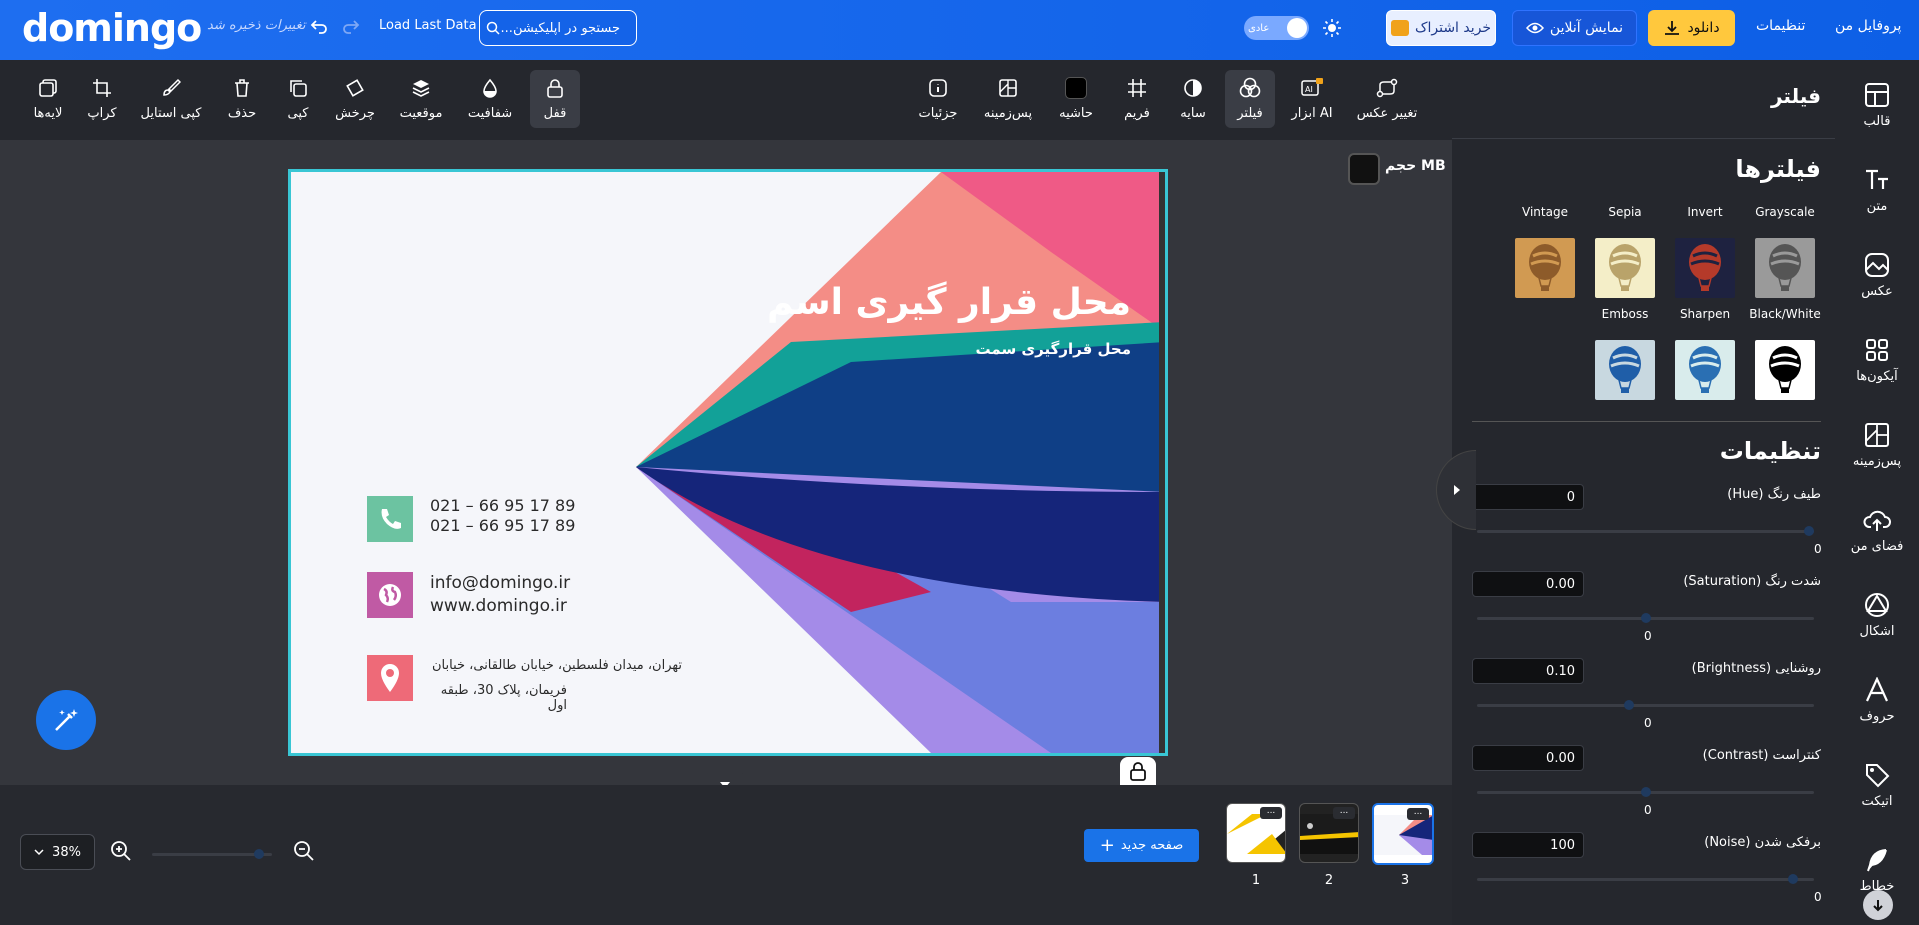  Describe the element at coordinates (212, 854) in the screenshot. I see `zoom-slider` at that location.